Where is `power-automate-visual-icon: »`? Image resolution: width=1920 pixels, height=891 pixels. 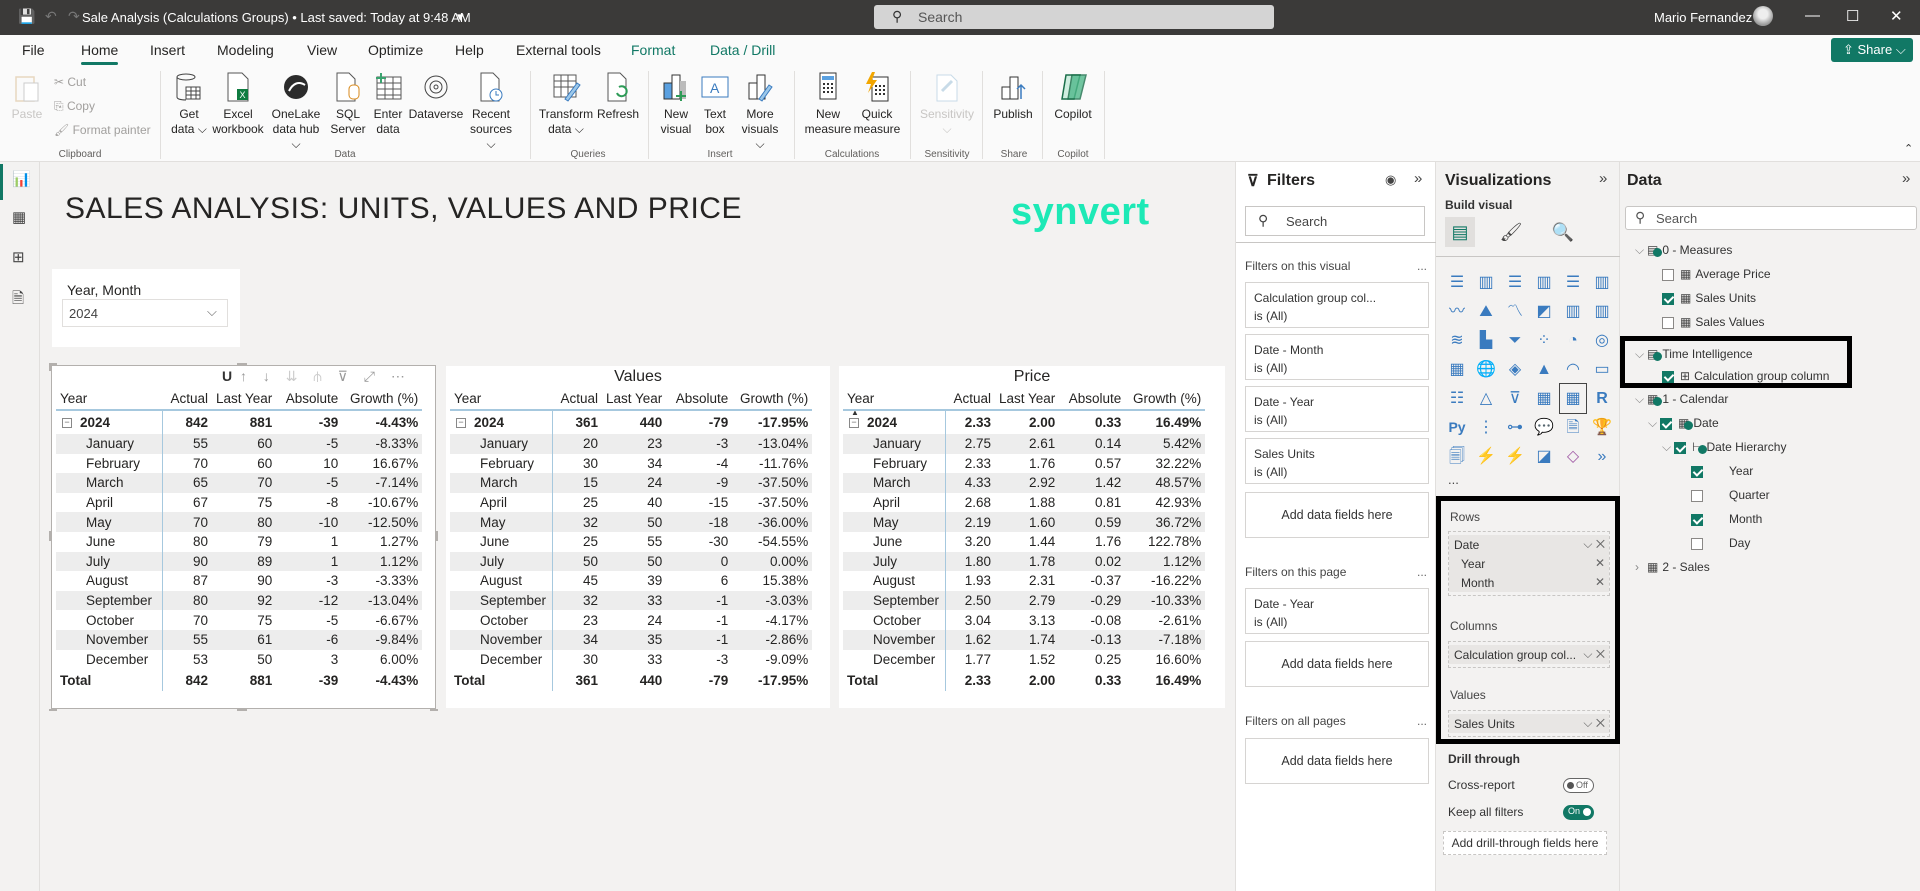 power-automate-visual-icon: » is located at coordinates (1602, 456).